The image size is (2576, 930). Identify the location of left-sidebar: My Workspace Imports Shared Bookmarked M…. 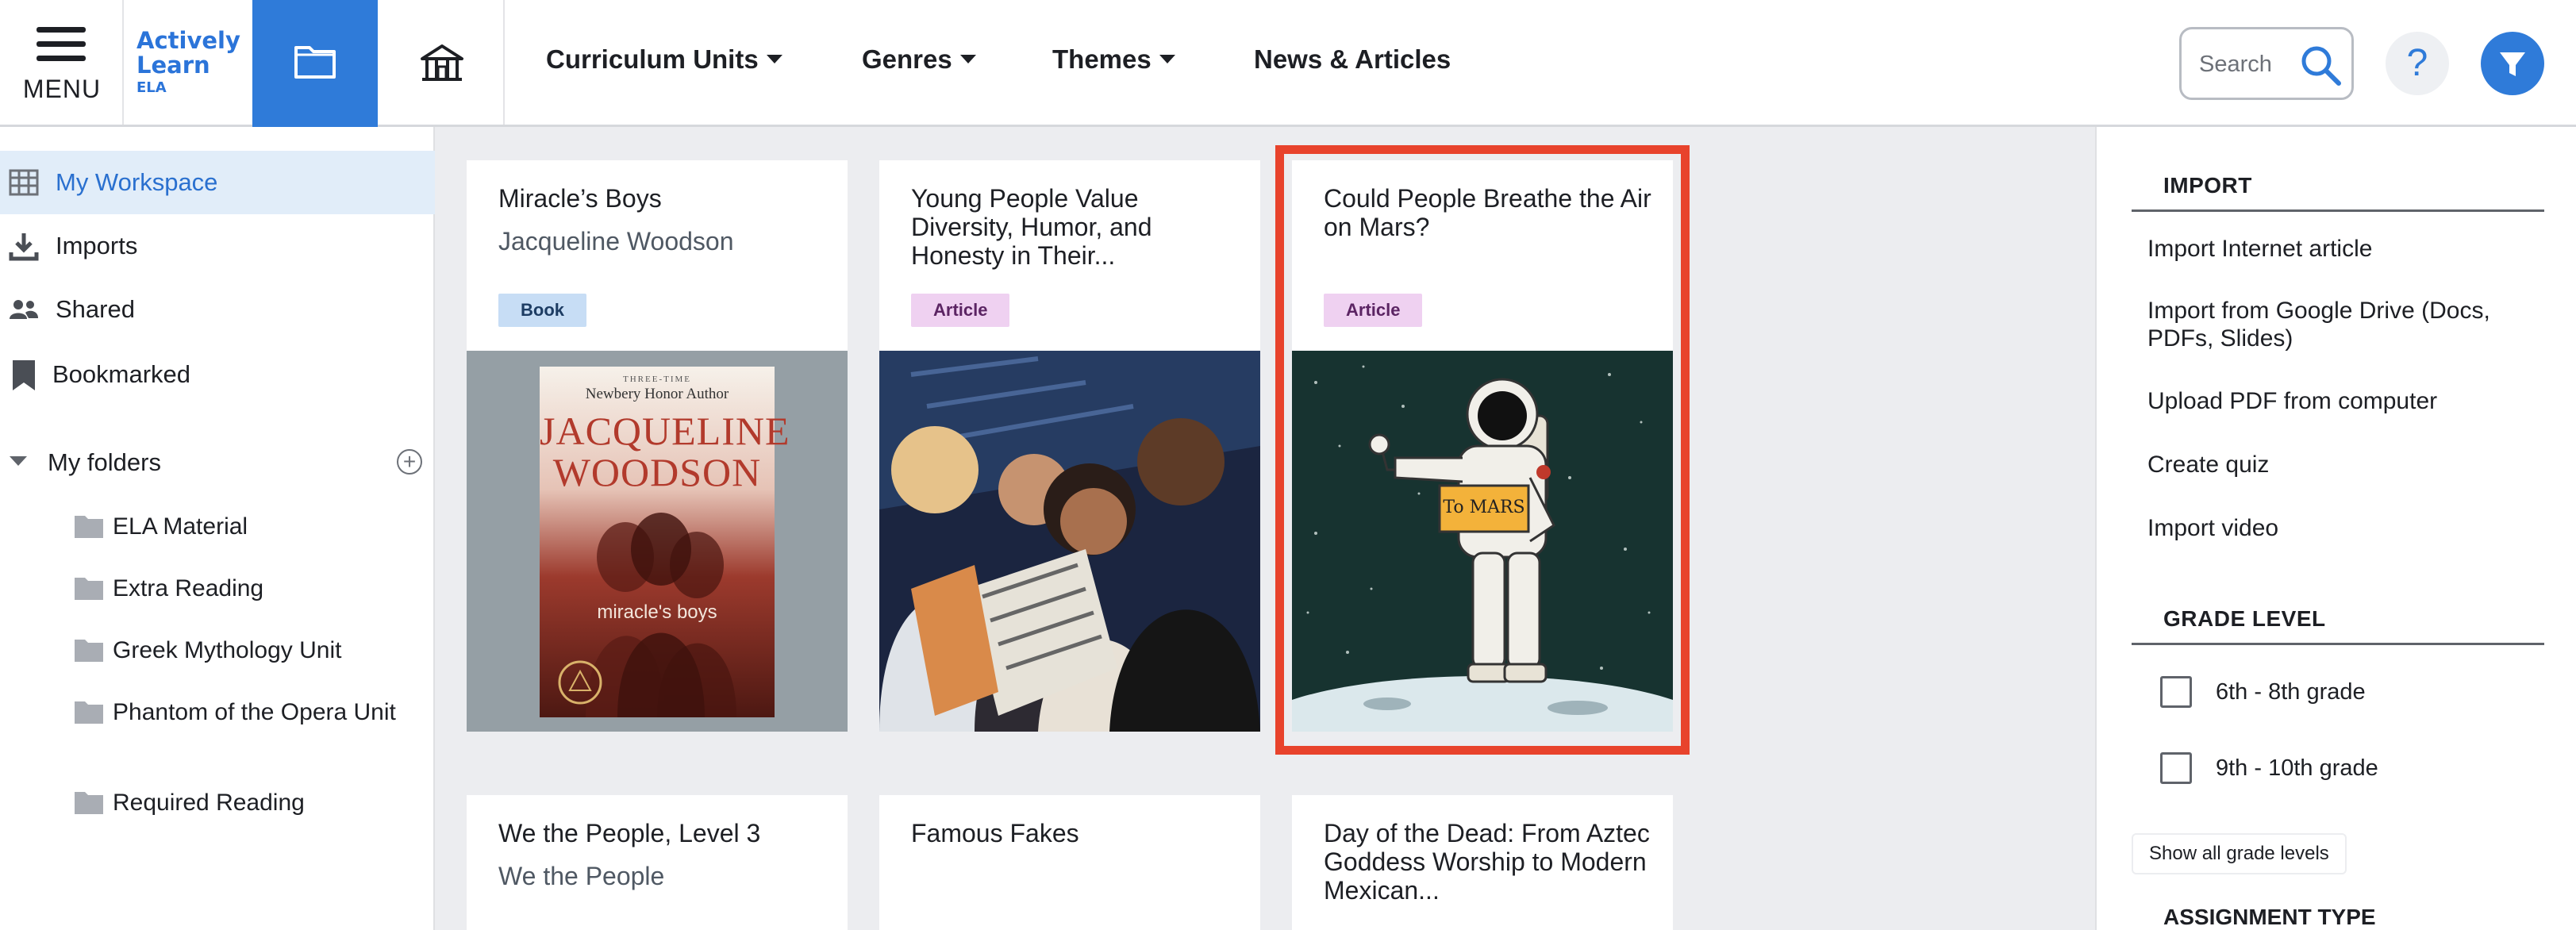
(217, 528).